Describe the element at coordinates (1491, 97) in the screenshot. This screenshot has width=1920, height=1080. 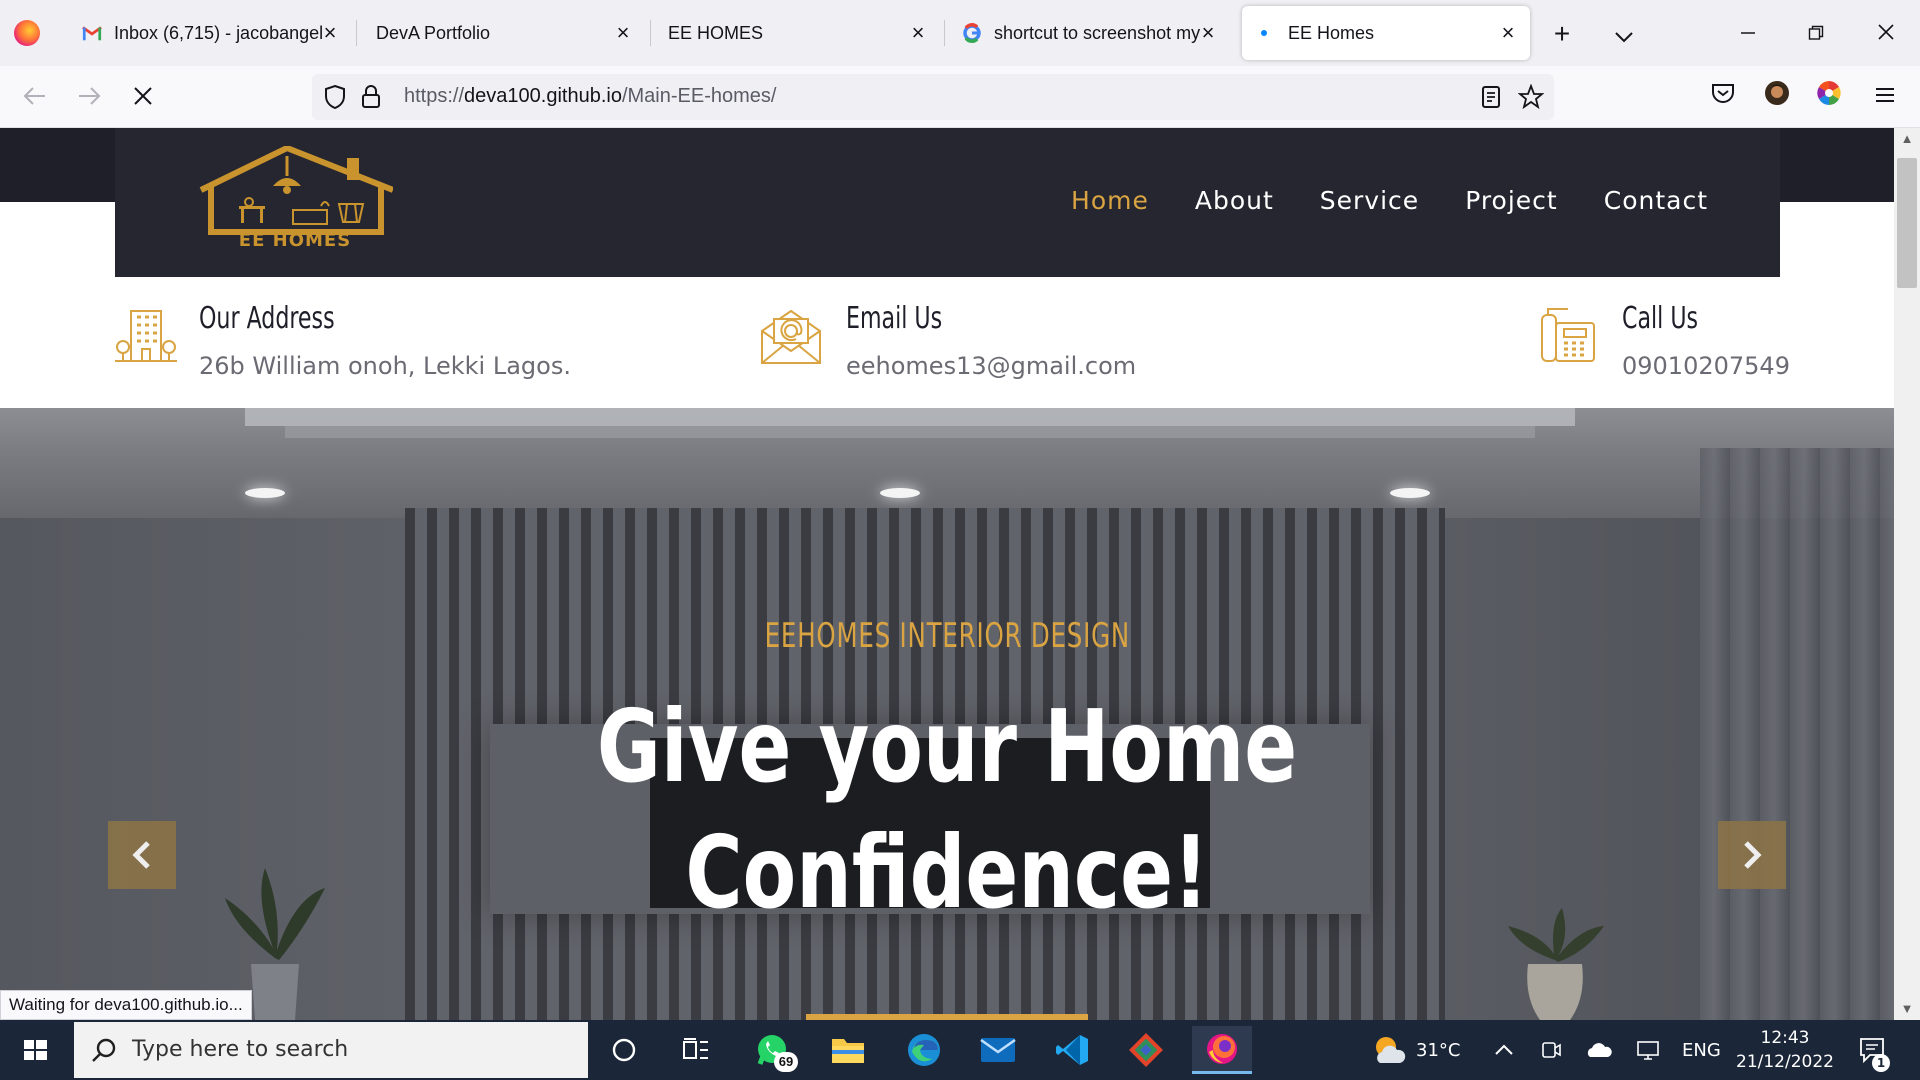
I see `reader-view-icon` at that location.